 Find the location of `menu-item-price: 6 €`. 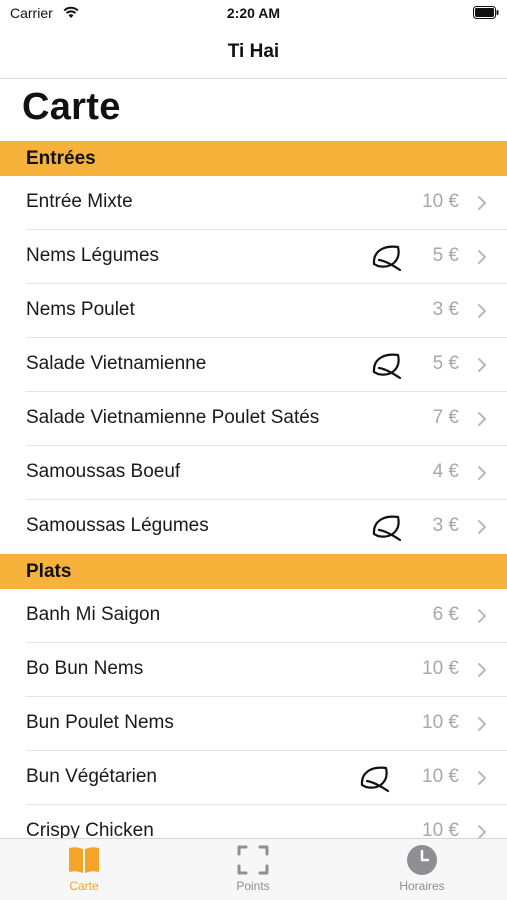

menu-item-price: 6 € is located at coordinates (445, 614).